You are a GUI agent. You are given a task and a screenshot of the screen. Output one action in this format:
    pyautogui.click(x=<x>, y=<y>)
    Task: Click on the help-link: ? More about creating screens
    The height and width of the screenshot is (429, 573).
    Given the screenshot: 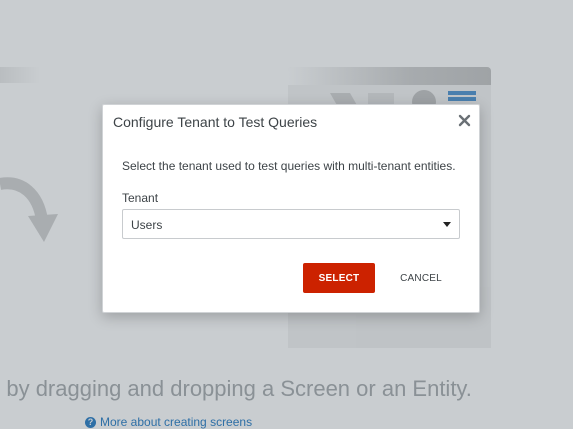 What is the action you would take?
    pyautogui.click(x=168, y=422)
    